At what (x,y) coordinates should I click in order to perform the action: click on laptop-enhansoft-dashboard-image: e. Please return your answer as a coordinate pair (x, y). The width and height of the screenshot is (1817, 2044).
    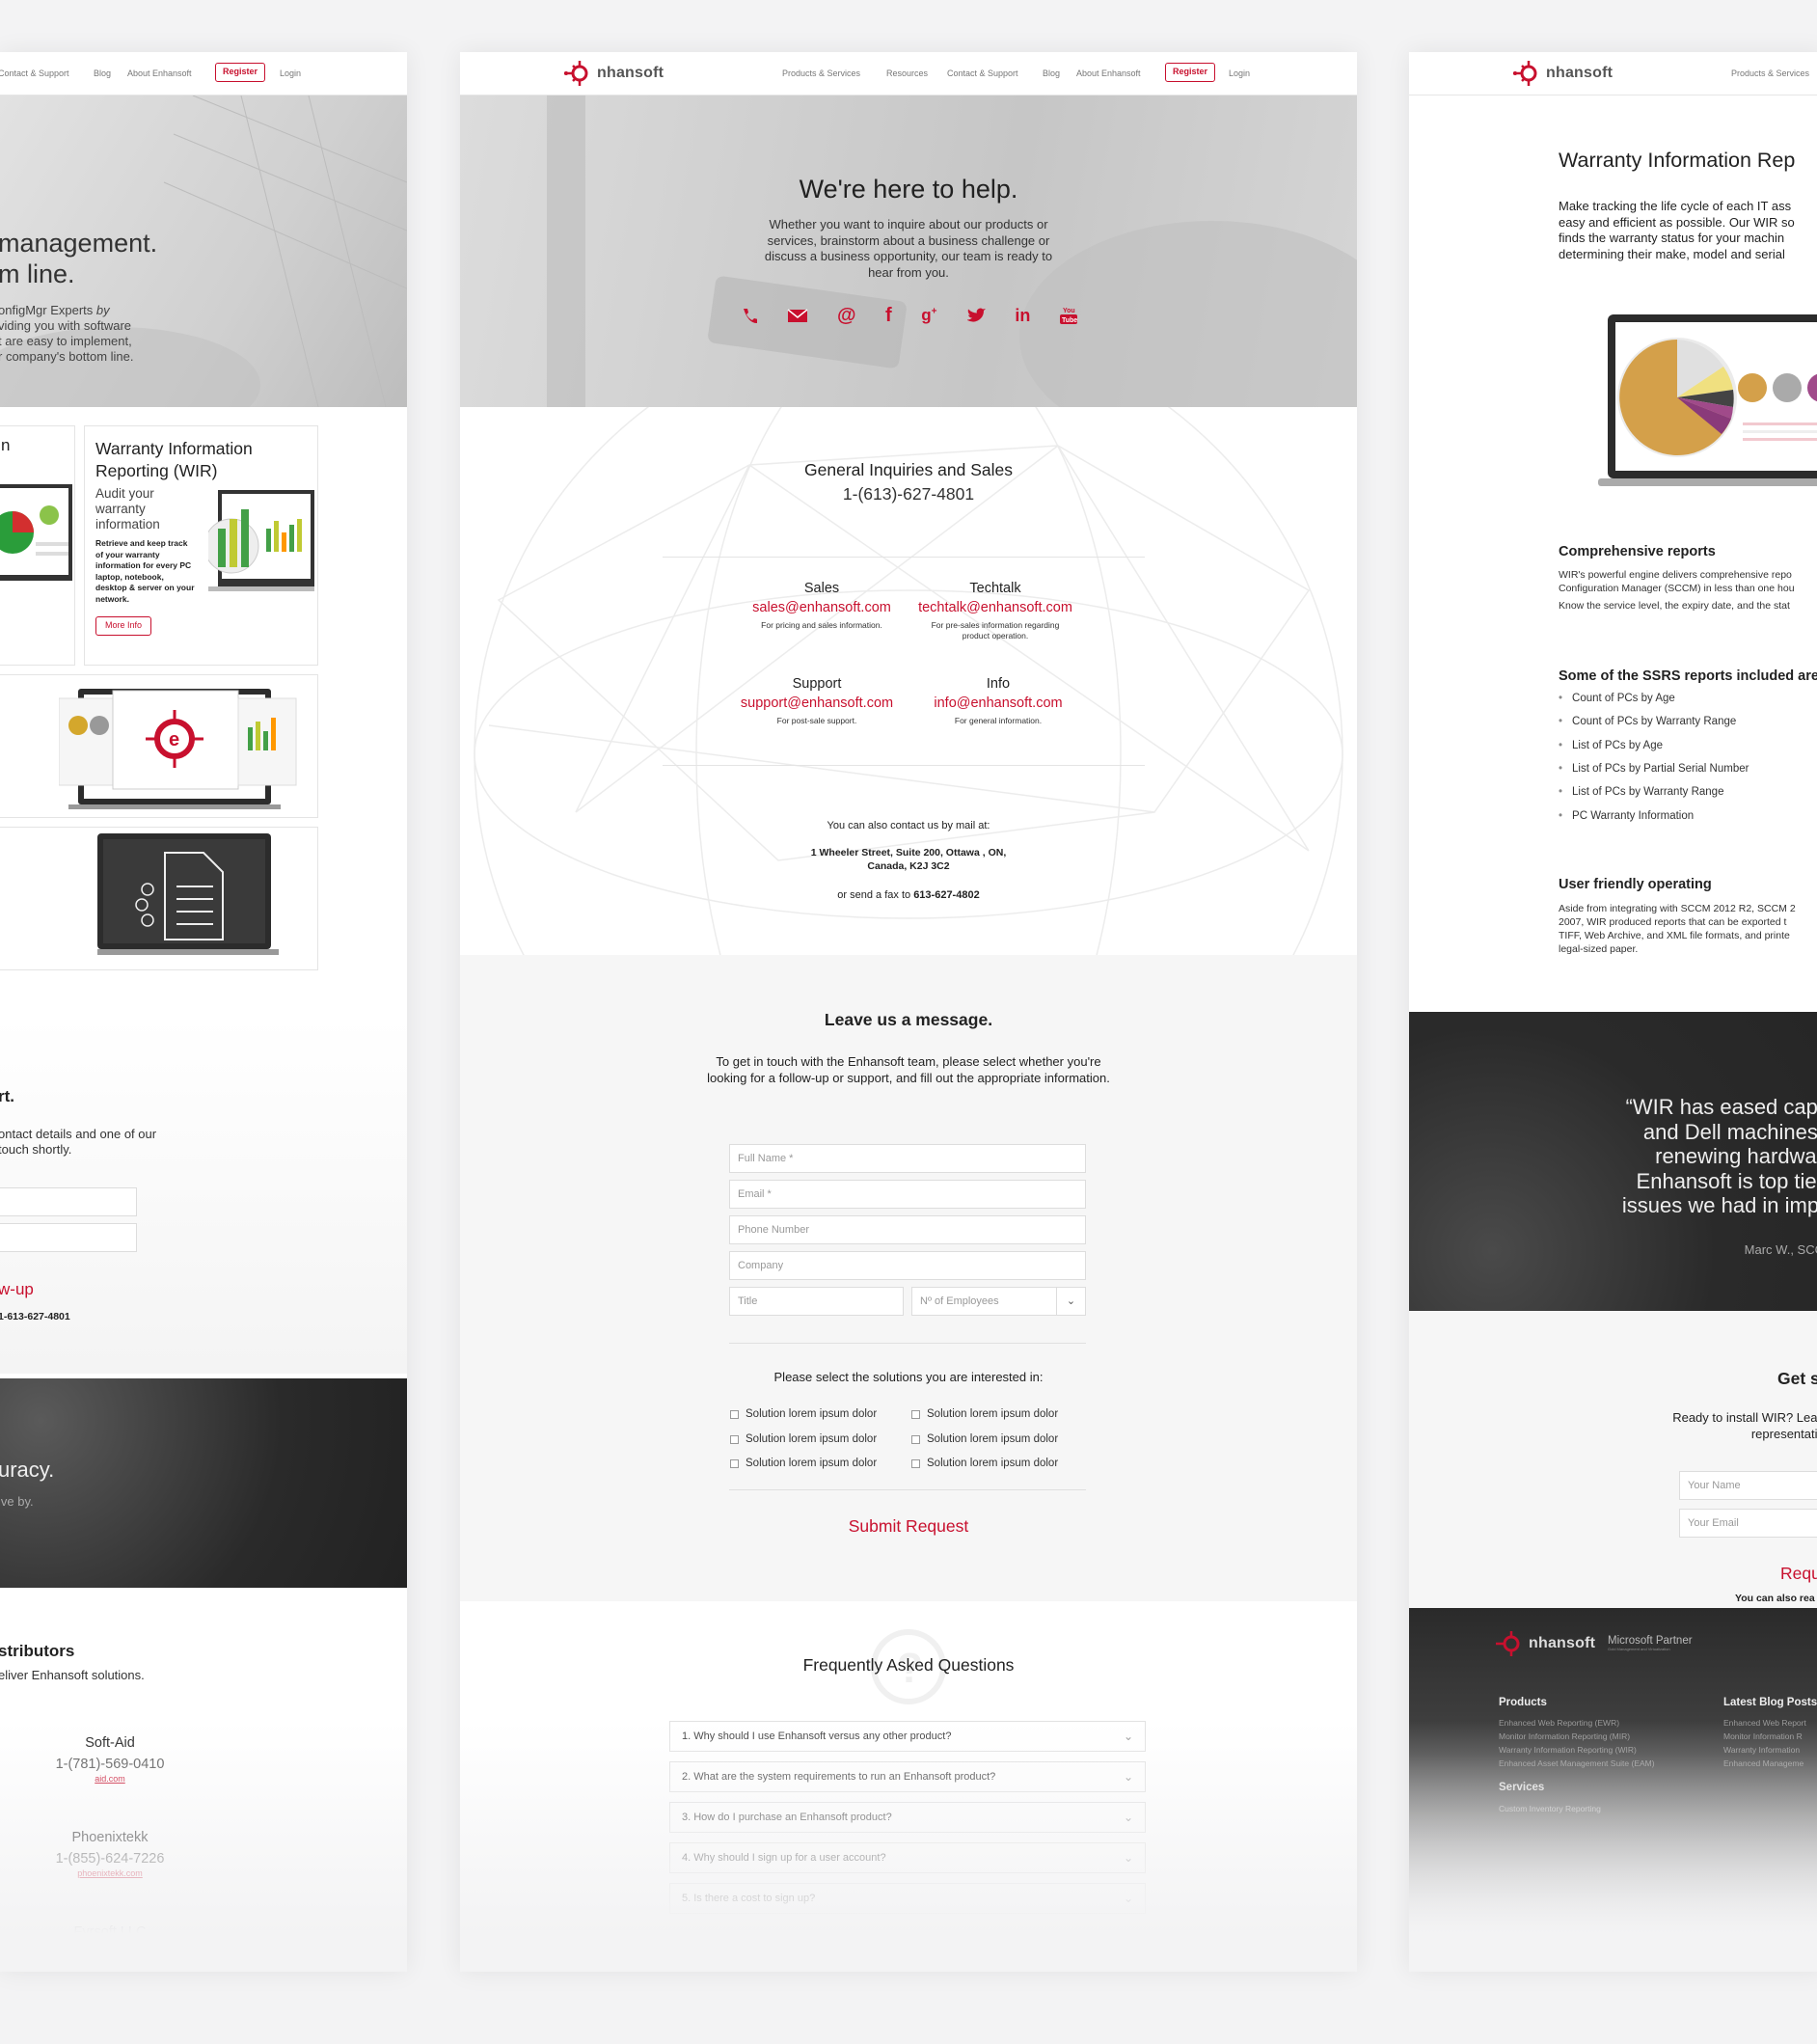
    Looking at the image, I should click on (178, 749).